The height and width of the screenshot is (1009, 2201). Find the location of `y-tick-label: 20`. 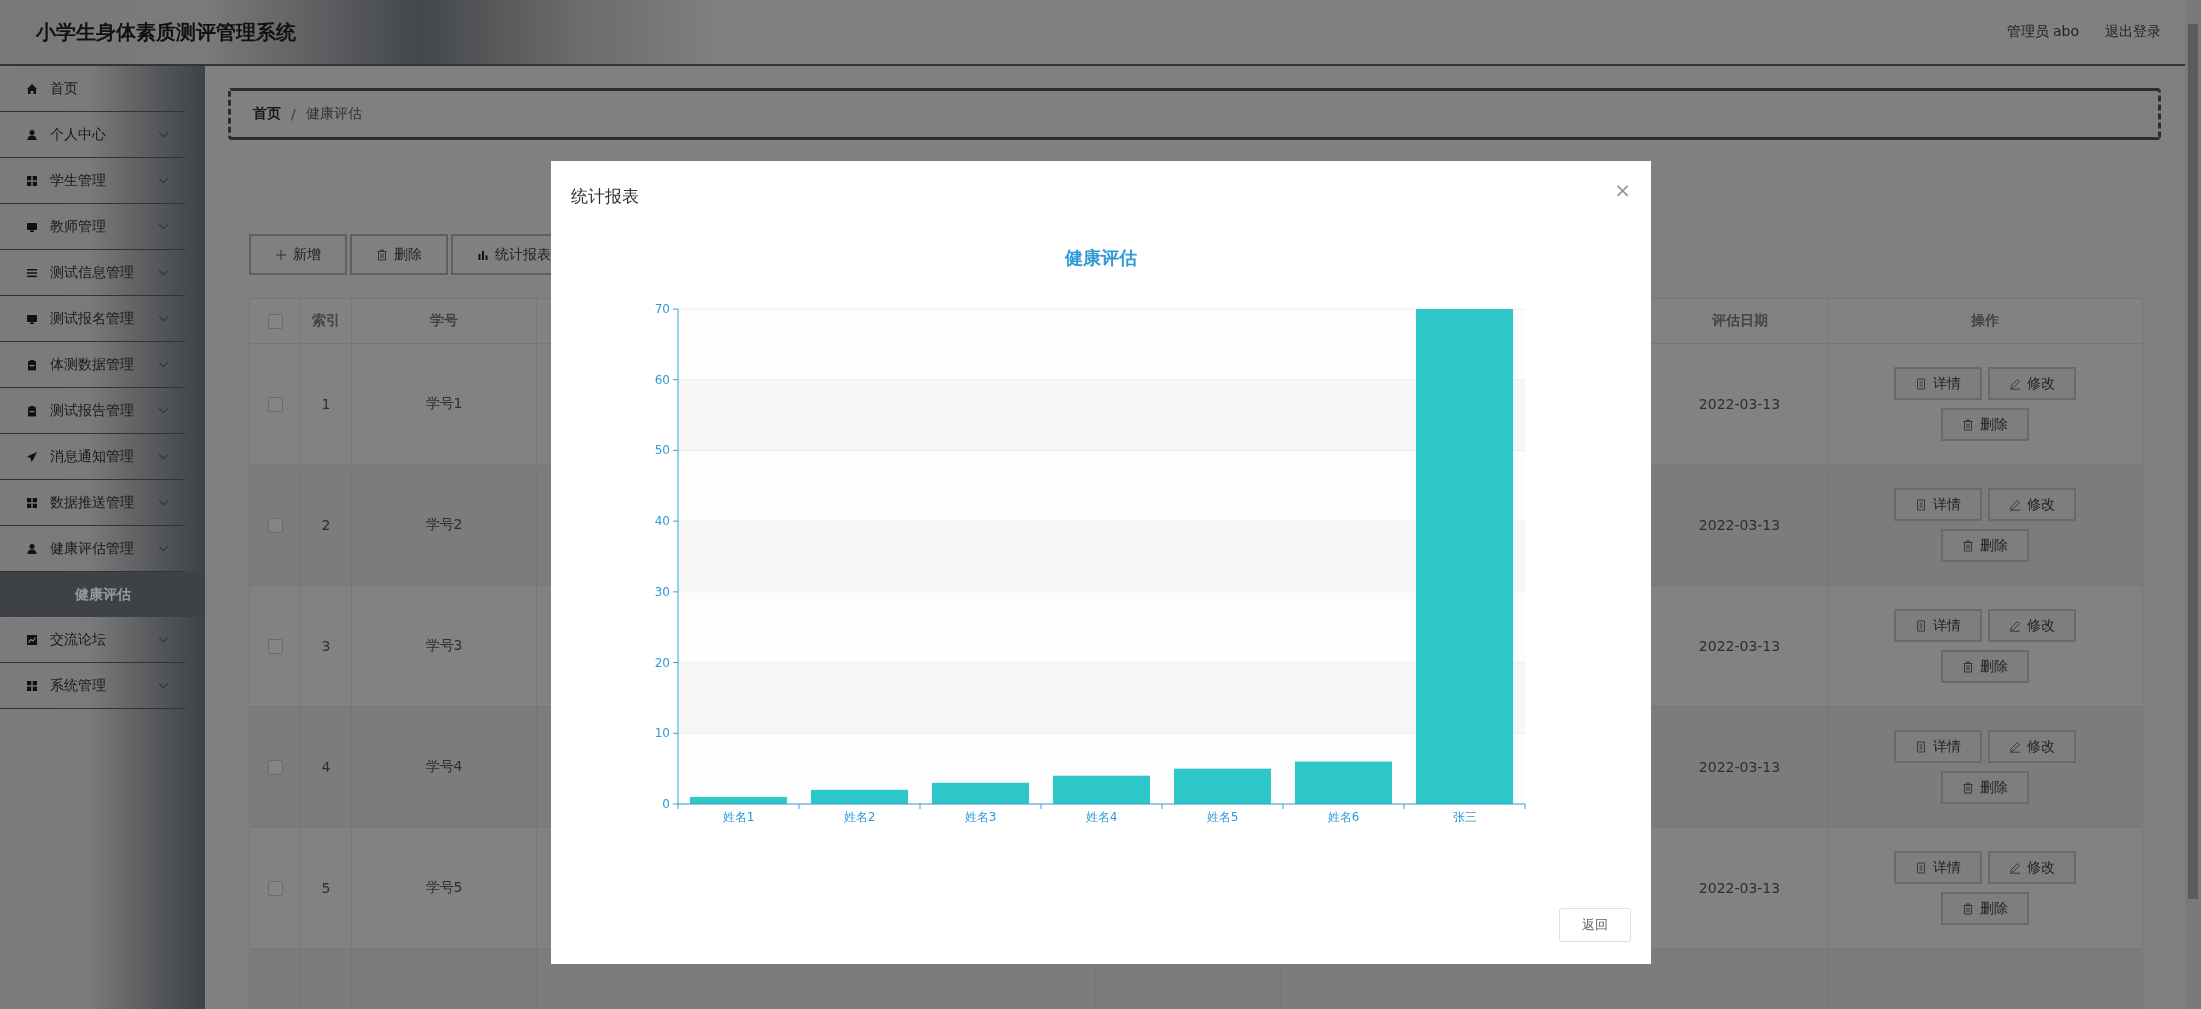

y-tick-label: 20 is located at coordinates (662, 662).